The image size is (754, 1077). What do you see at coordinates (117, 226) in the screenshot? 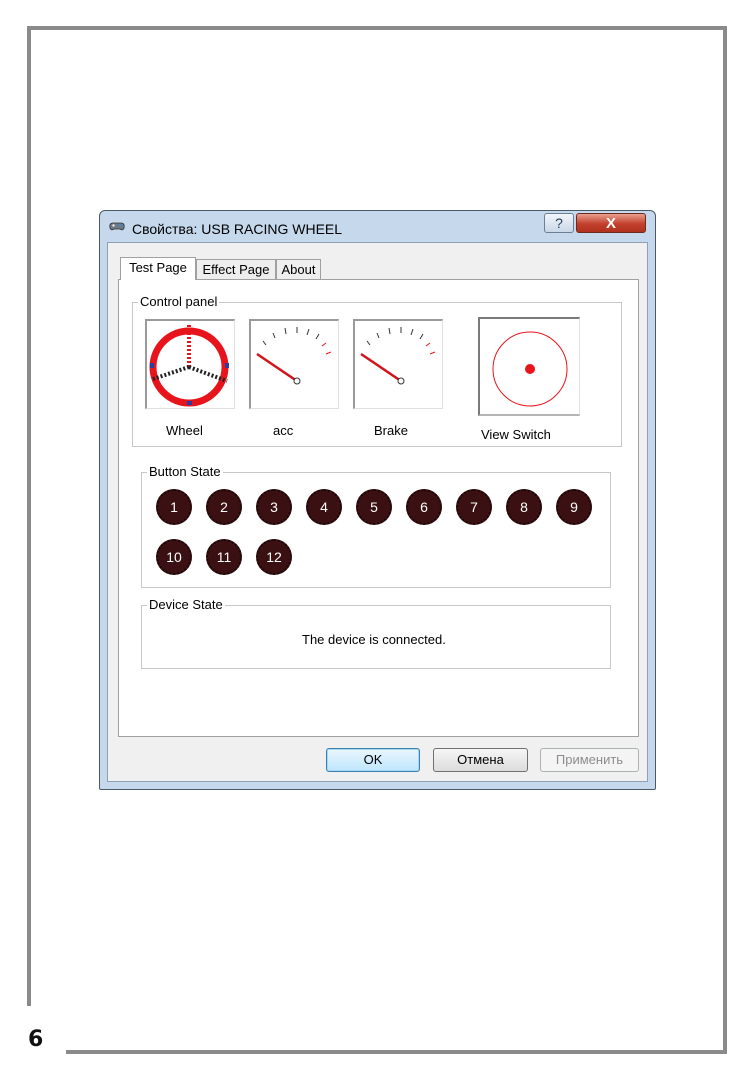
I see `gamepad-icon` at bounding box center [117, 226].